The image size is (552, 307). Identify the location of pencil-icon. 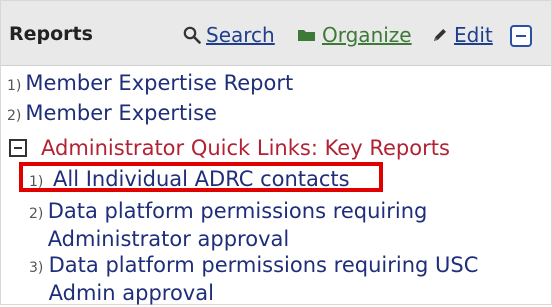
(440, 35).